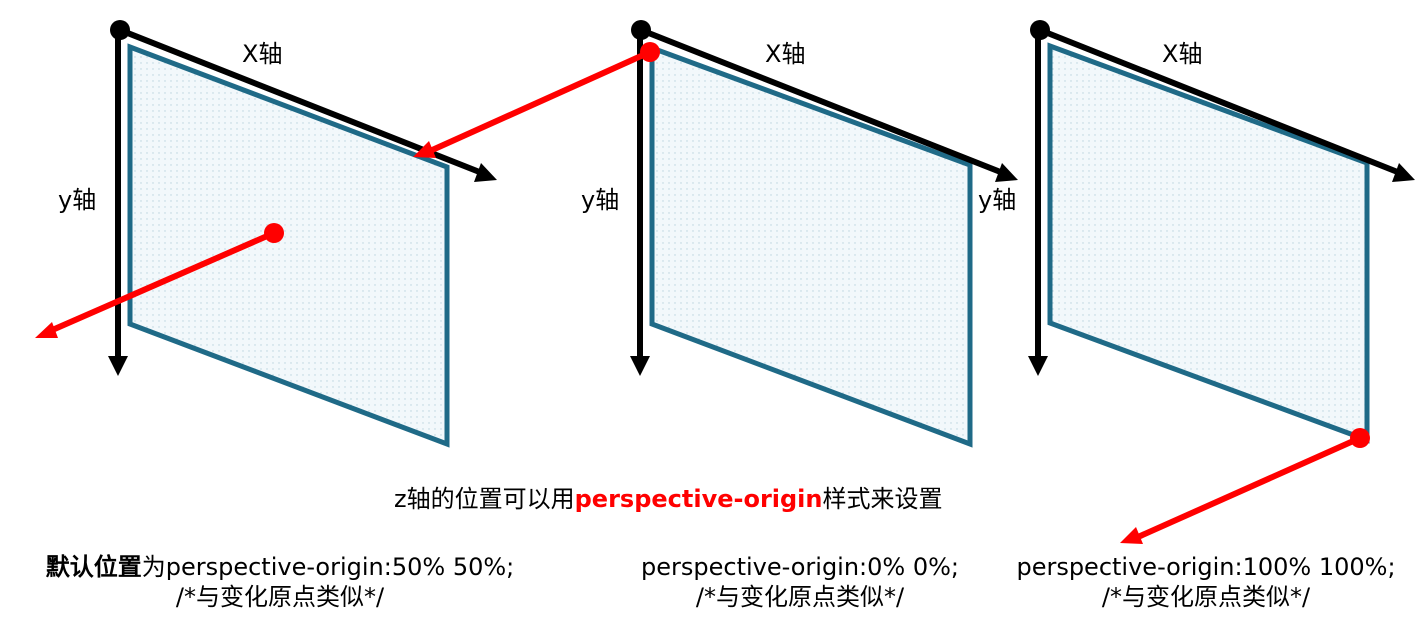 The height and width of the screenshot is (631, 1416). Describe the element at coordinates (800, 582) in the screenshot. I see `caption-panel-2: perspective-origin:0% 0%; /*与变化原点类似*/` at that location.